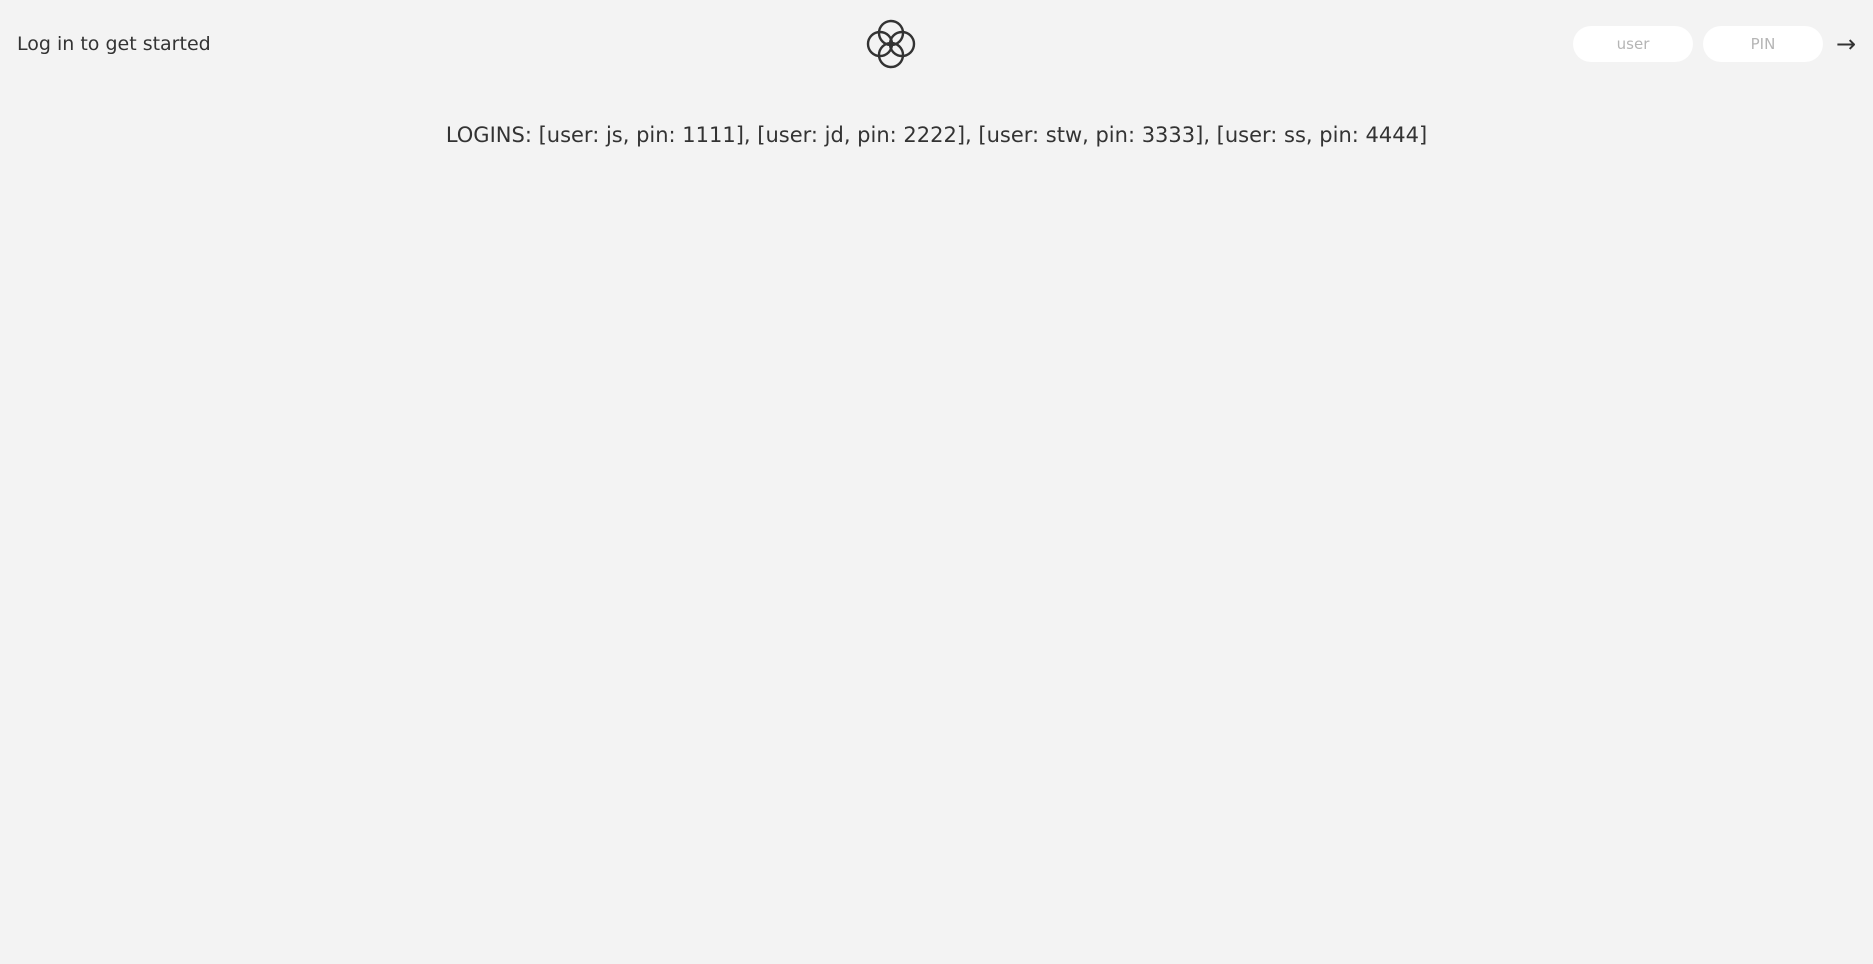 This screenshot has height=964, width=1873. What do you see at coordinates (936, 44) in the screenshot?
I see `top-nav: Log in to get started →` at bounding box center [936, 44].